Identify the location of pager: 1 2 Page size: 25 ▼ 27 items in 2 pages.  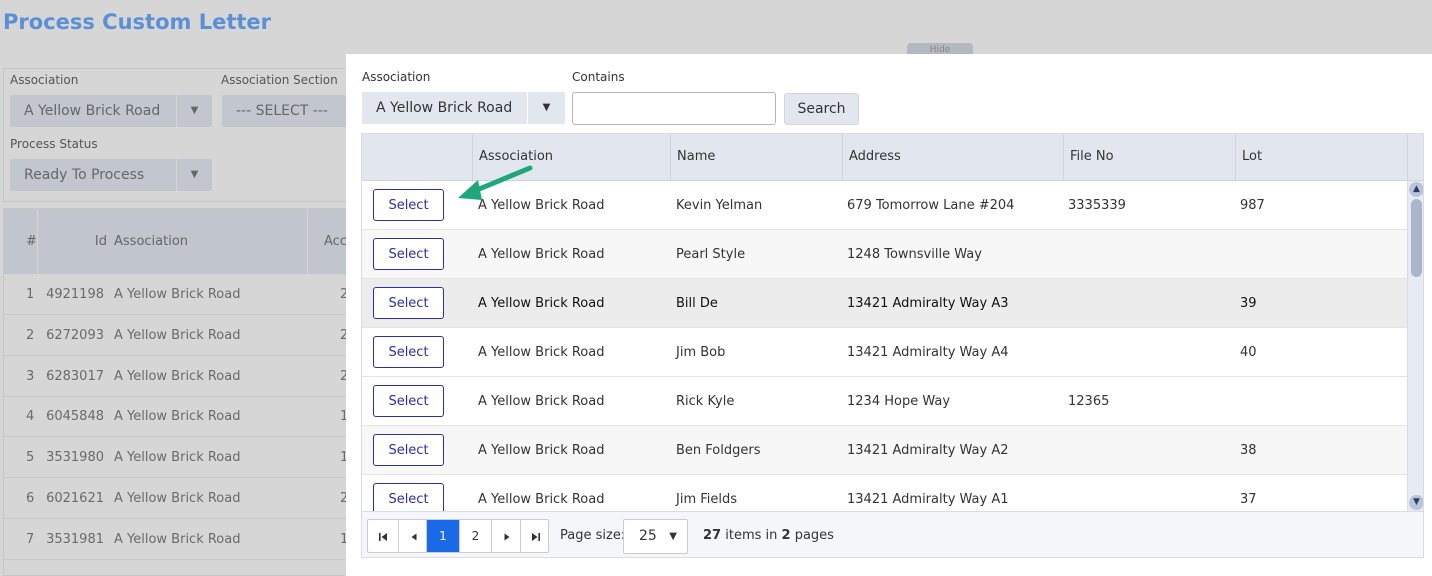
(892, 534).